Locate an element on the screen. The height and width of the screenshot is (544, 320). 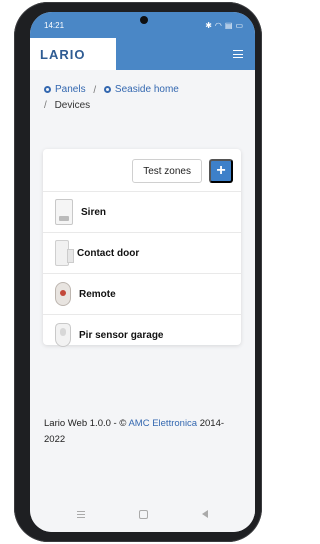
top-navbar: LARIO is located at coordinates (142, 54).